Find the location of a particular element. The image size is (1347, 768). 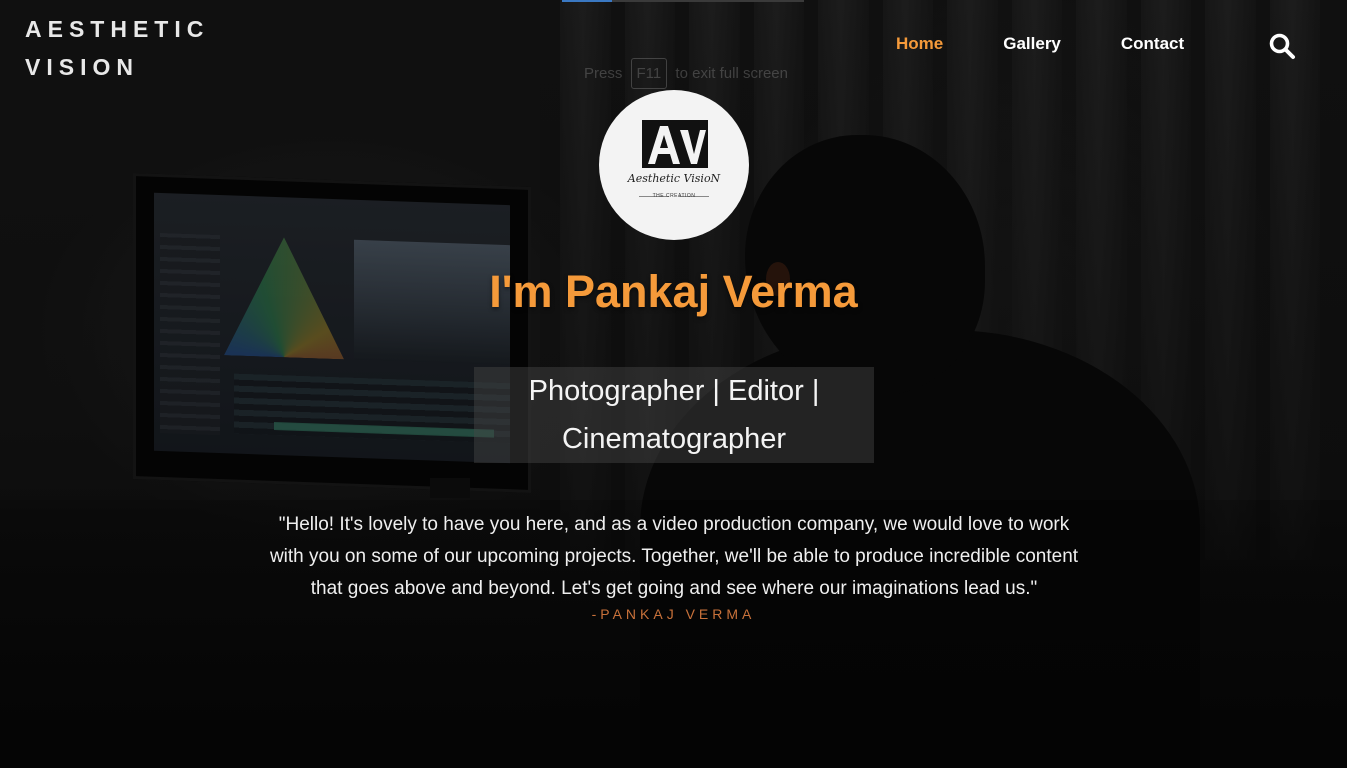

hero-headline: I'm Pankaj Verma is located at coordinates (673, 291).